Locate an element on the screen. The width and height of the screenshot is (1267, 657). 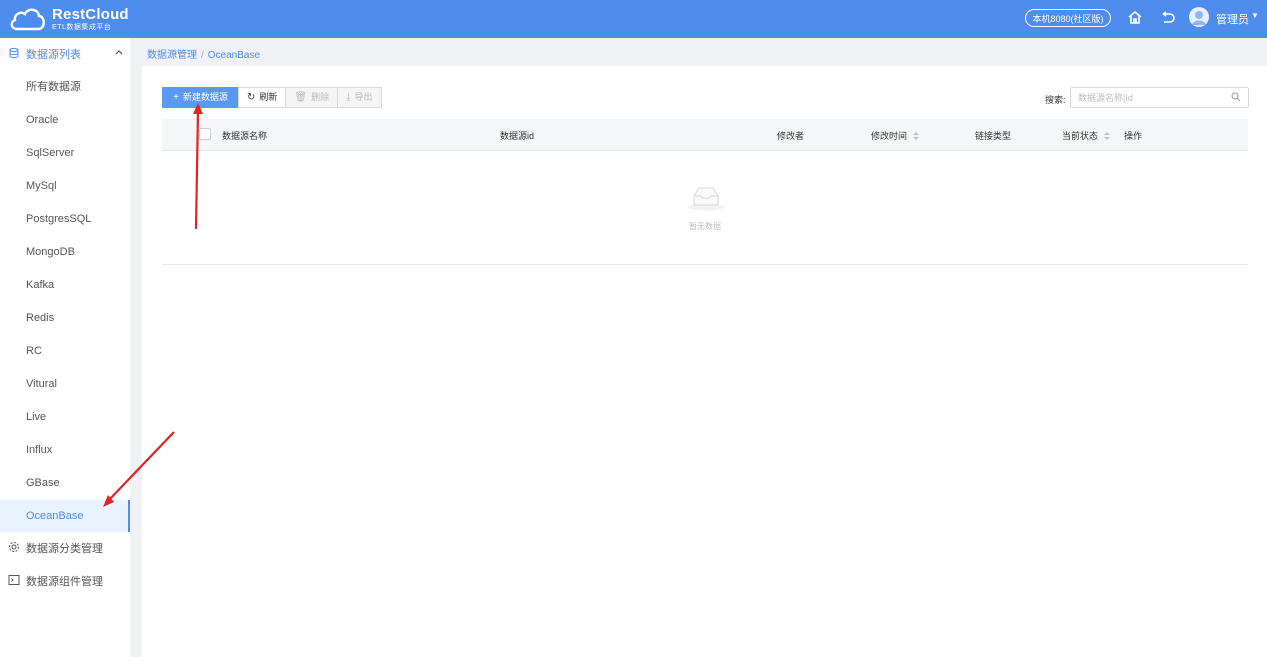
export-button: ⤓ 导出 is located at coordinates (359, 97).